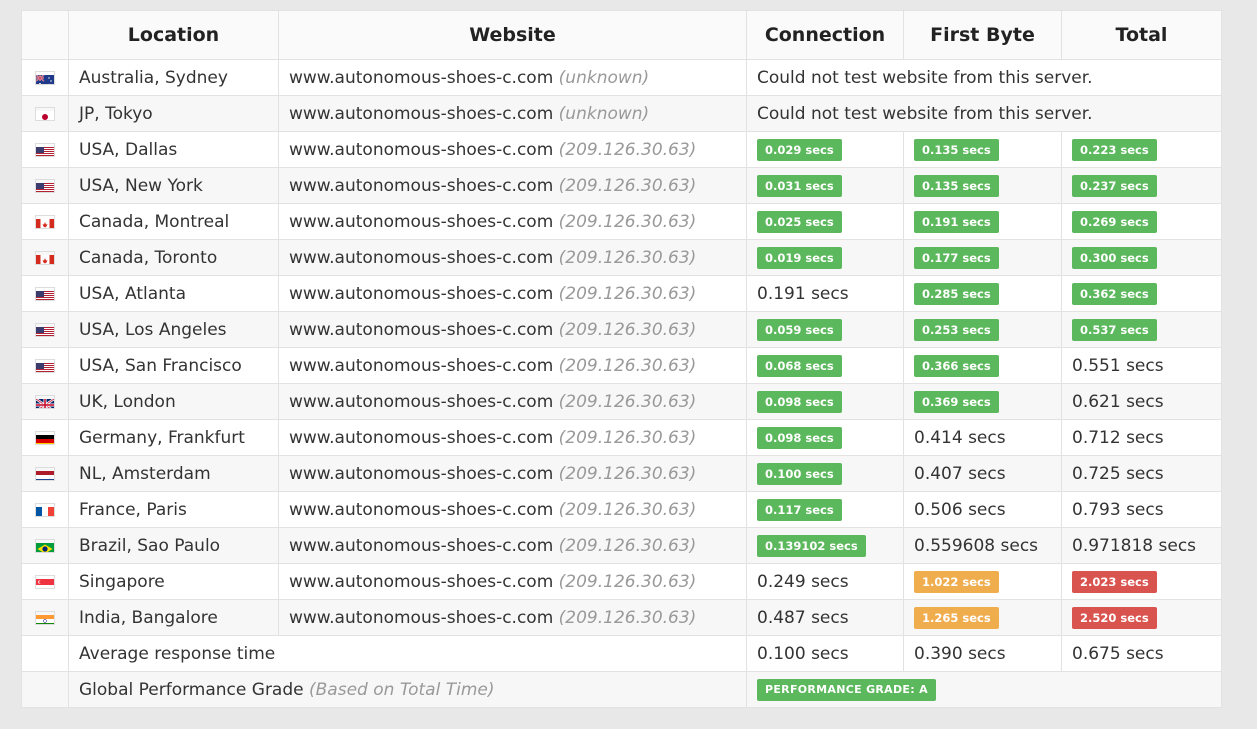 The width and height of the screenshot is (1257, 729). Describe the element at coordinates (1114, 581) in the screenshot. I see `total-badge: 2.023 secs` at that location.